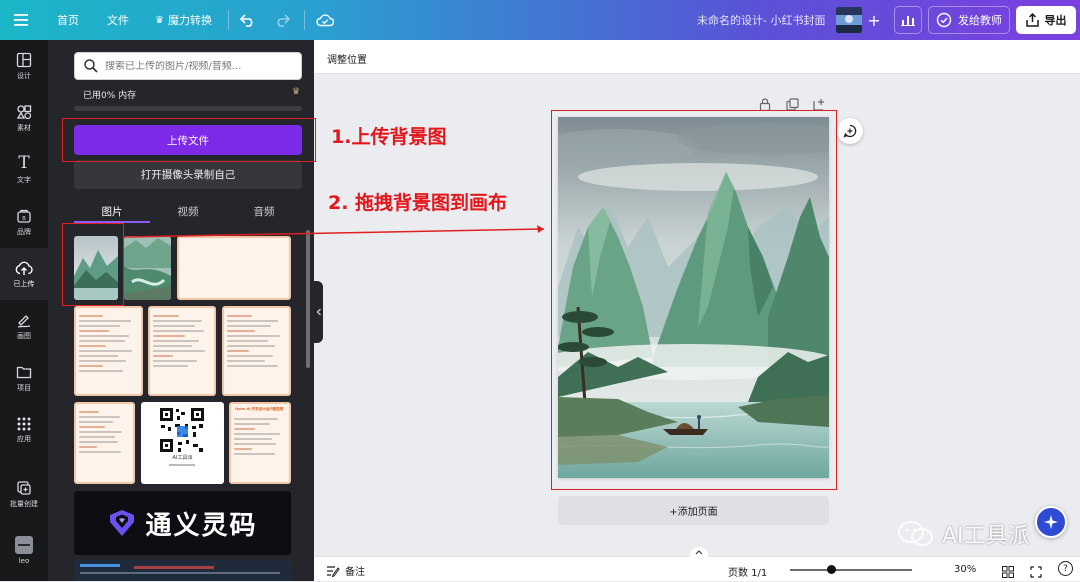 The width and height of the screenshot is (1080, 582). Describe the element at coordinates (1065, 568) in the screenshot. I see `help-button: ?` at that location.